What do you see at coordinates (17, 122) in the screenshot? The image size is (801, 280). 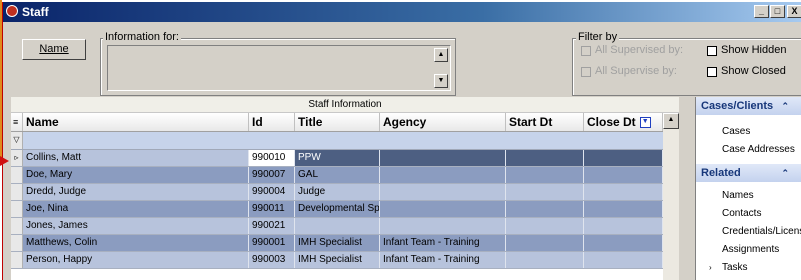 I see `column-chooser-icon: ≡` at bounding box center [17, 122].